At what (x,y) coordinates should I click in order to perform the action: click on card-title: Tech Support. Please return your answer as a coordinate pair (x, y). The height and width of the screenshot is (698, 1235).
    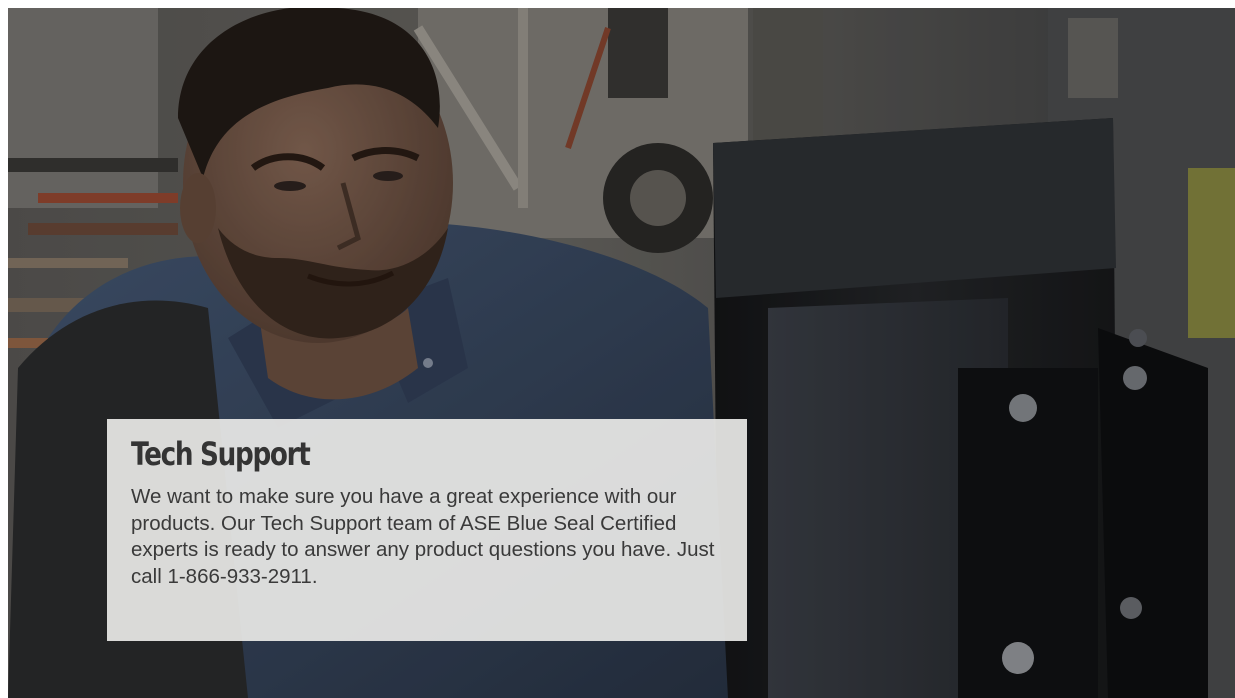
    Looking at the image, I should click on (221, 454).